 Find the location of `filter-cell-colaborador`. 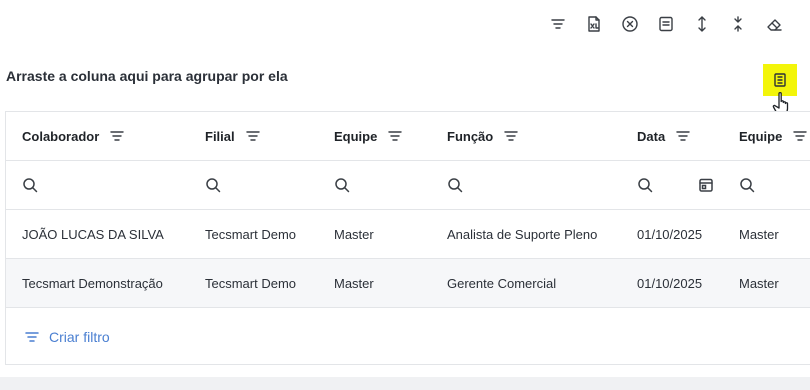

filter-cell-colaborador is located at coordinates (30, 185).